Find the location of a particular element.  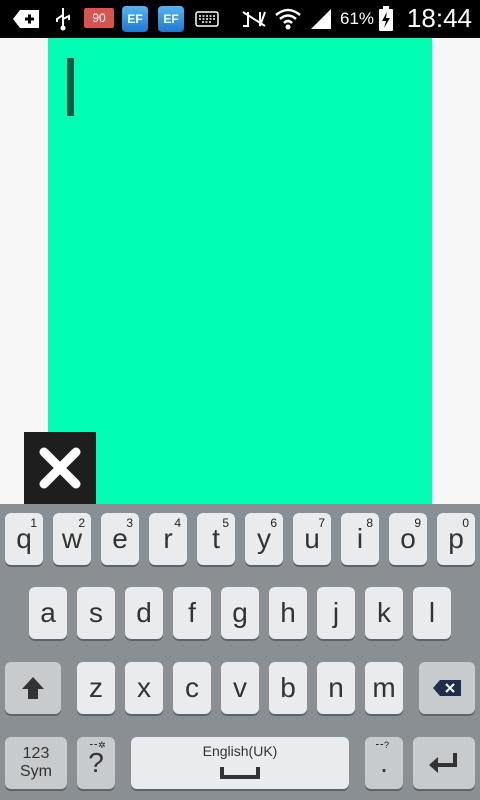

key-r: r4 is located at coordinates (168, 539).